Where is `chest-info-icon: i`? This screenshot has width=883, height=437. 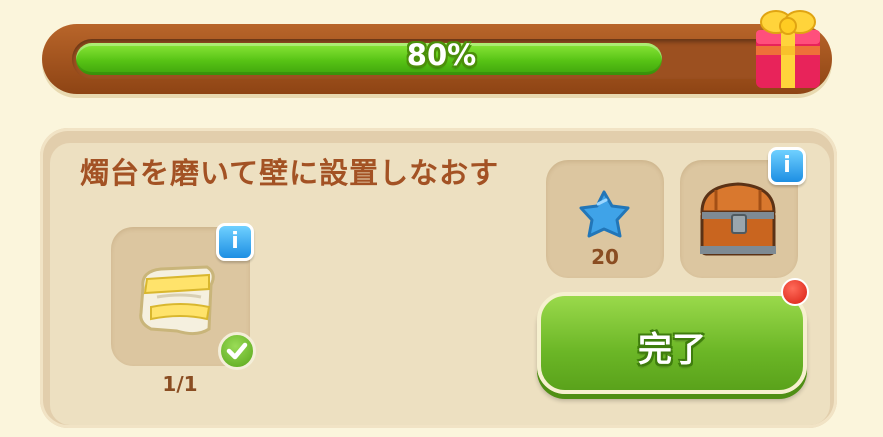 chest-info-icon: i is located at coordinates (787, 166).